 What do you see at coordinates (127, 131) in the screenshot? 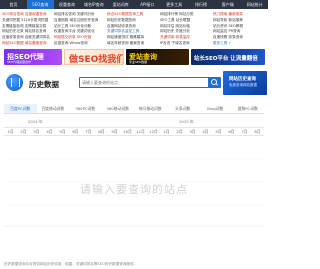
I see `month-cell: 10月` at bounding box center [127, 131].